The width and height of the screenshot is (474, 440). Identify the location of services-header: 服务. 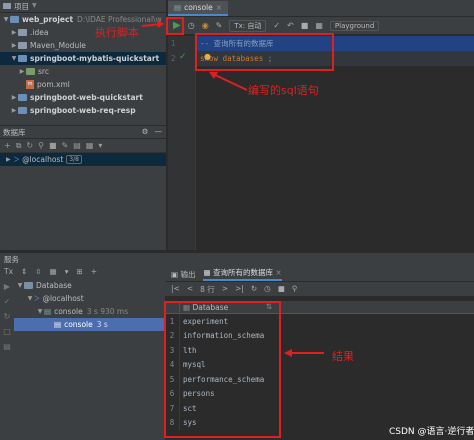
(237, 259).